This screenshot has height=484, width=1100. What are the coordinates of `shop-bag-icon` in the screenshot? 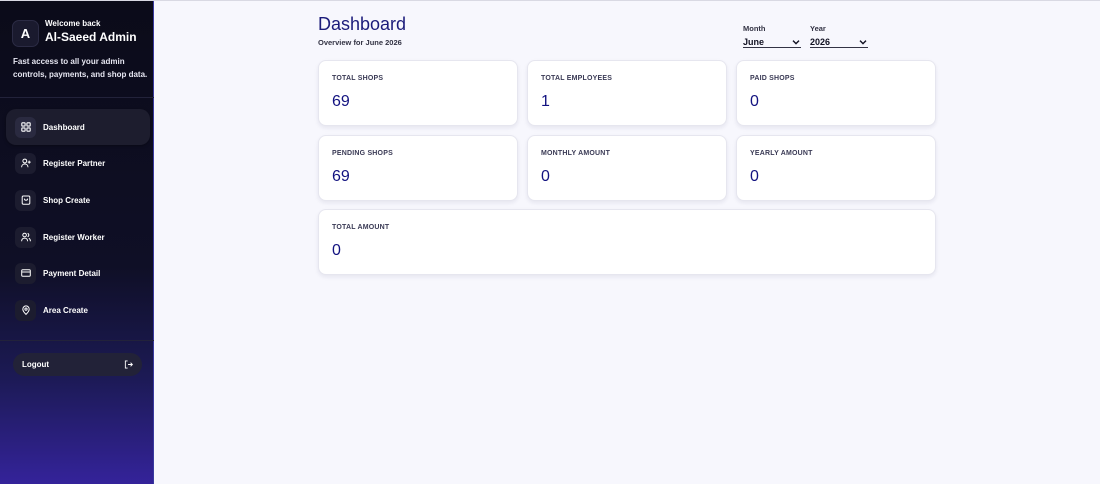 It's located at (25, 200).